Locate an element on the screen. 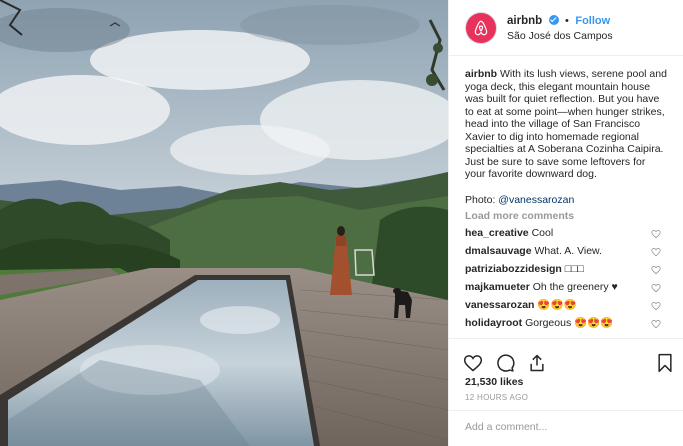 The image size is (683, 446). photo-credit-prefix: Photo: is located at coordinates (482, 199).